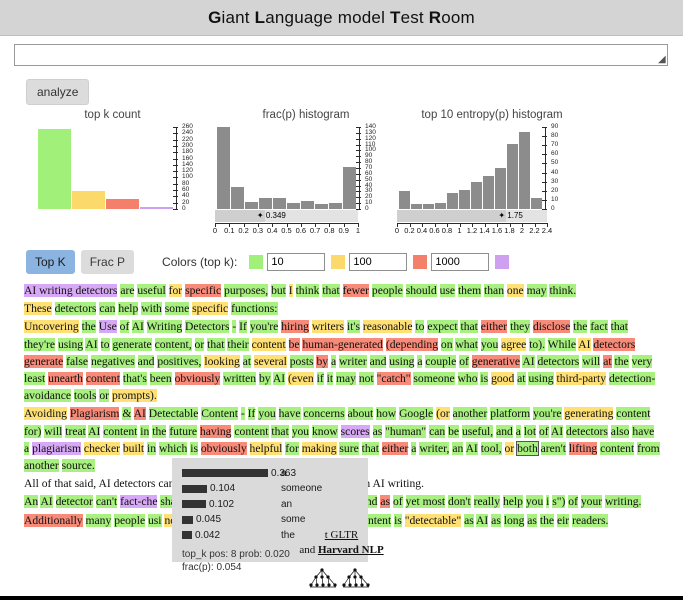 This screenshot has width=683, height=600. Describe the element at coordinates (105, 344) in the screenshot. I see `analysis-token: to` at that location.